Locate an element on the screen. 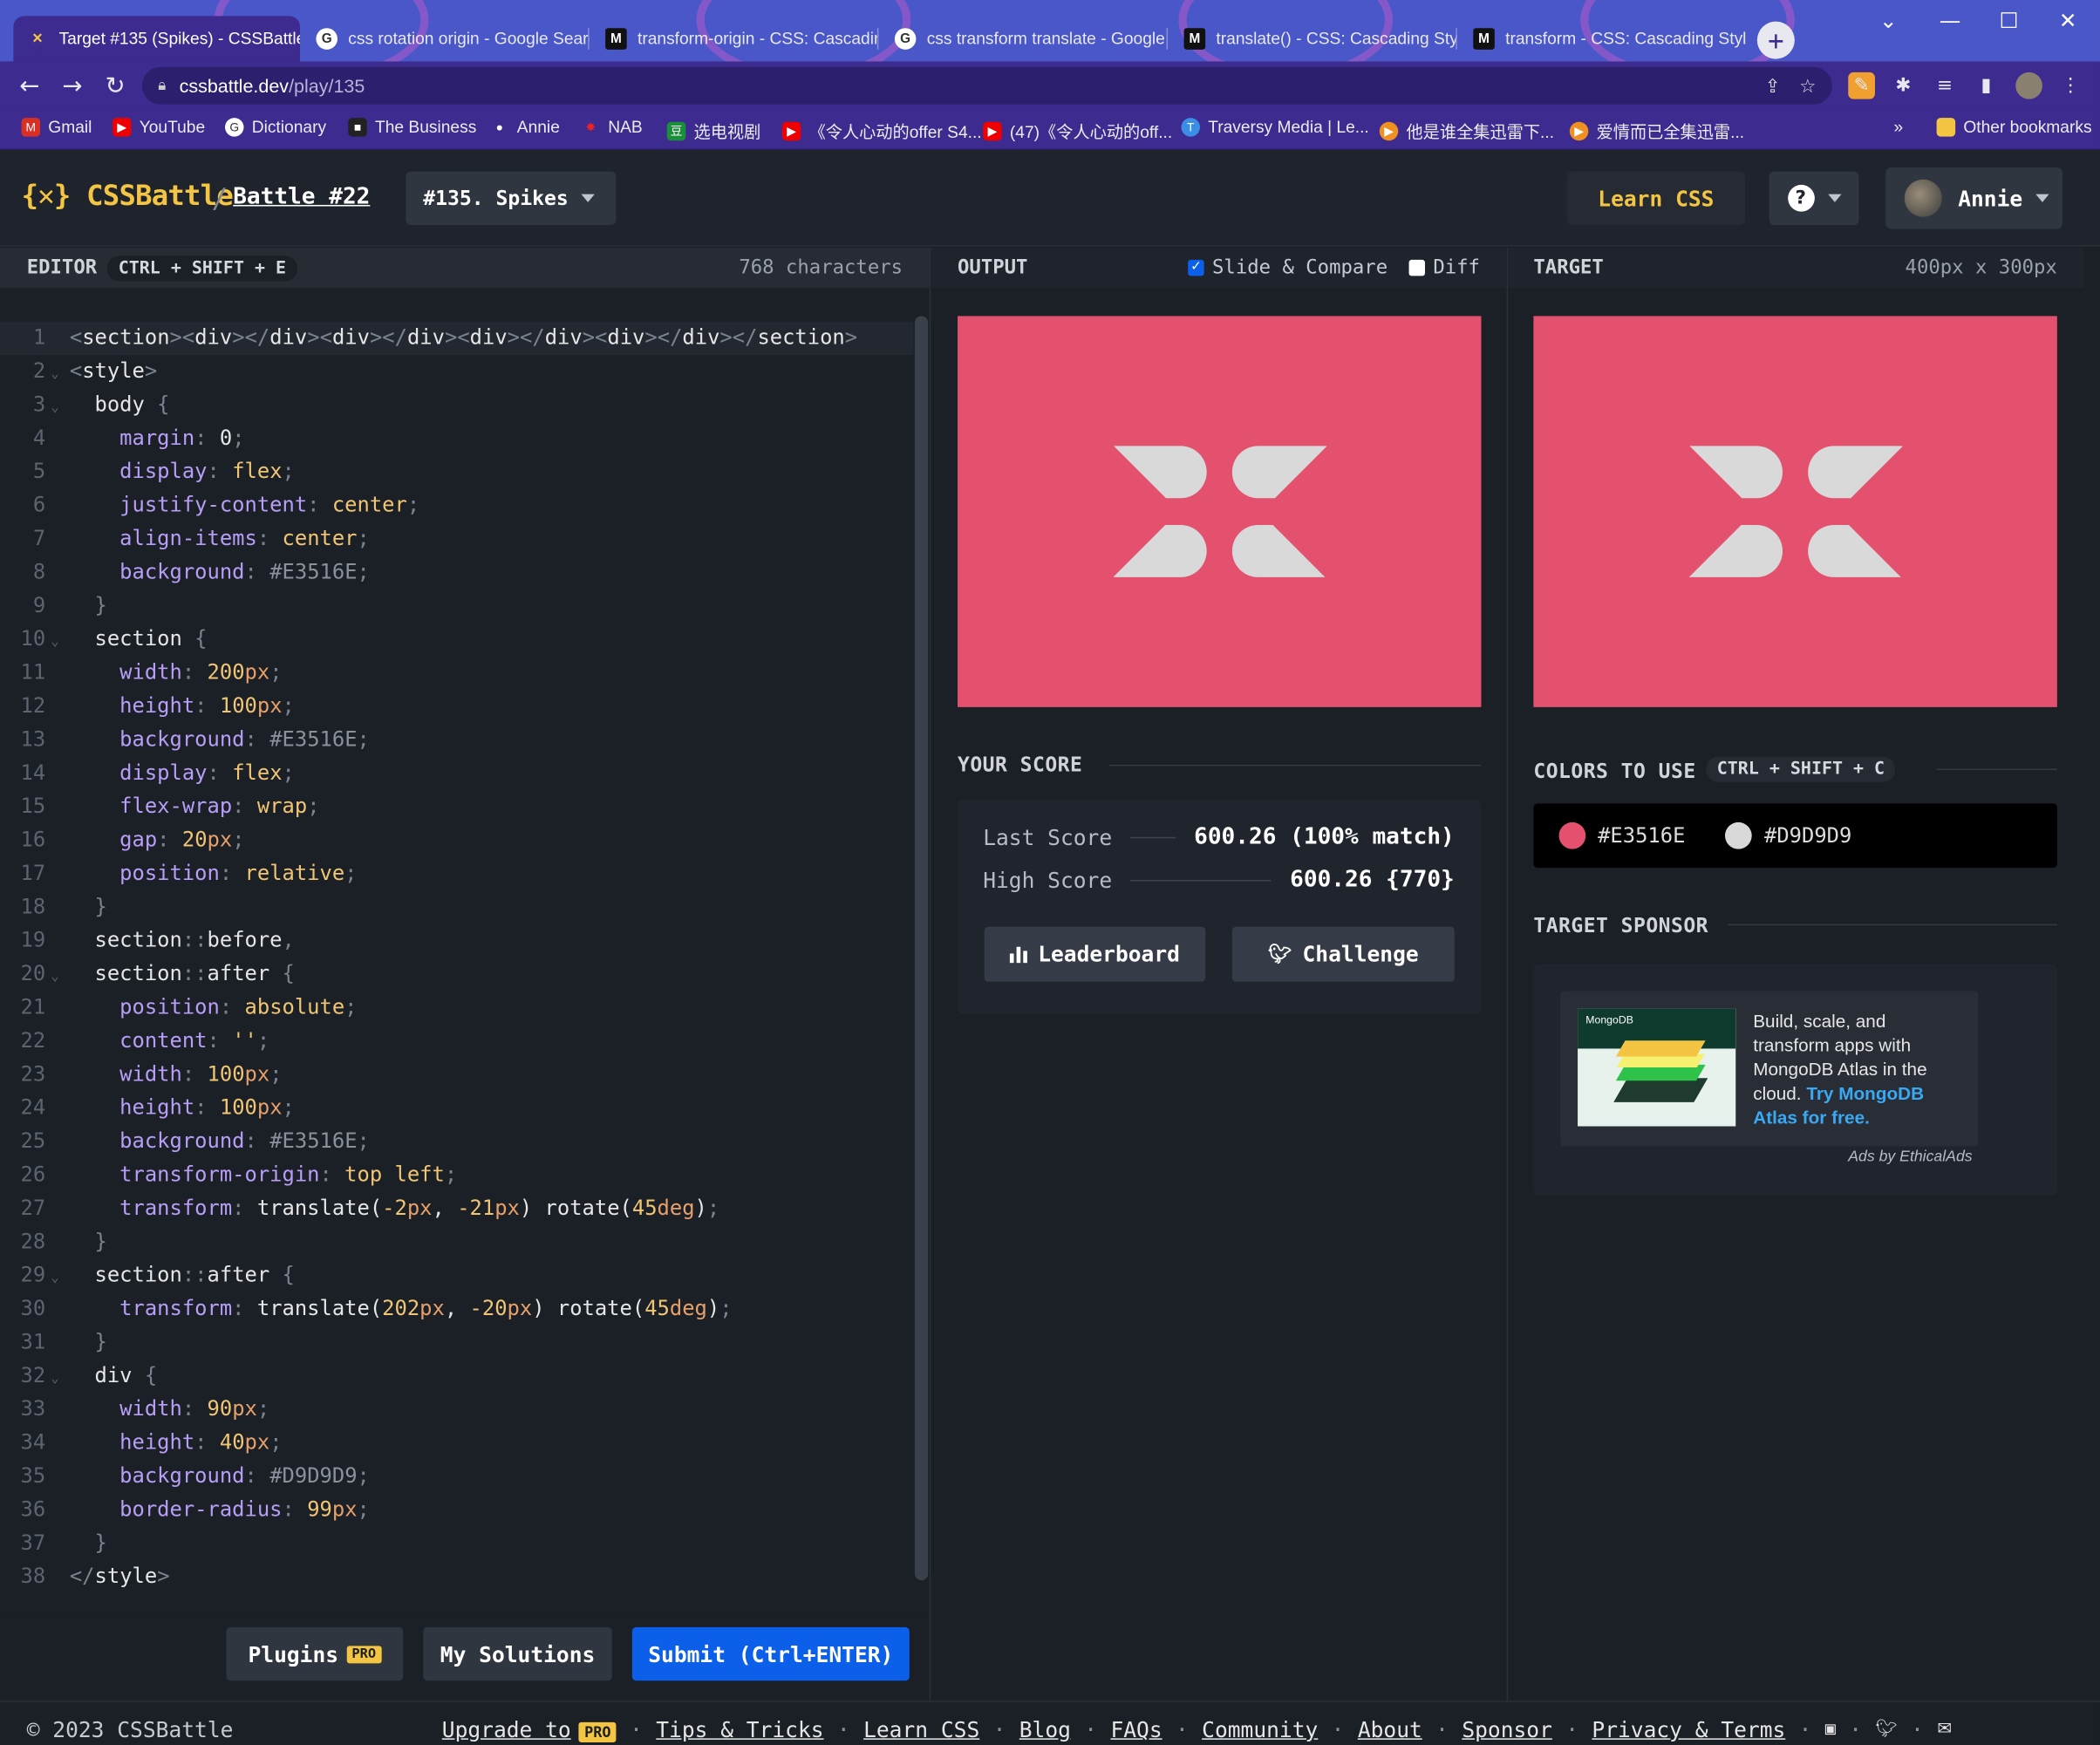  code-line: 14 display: flex; is located at coordinates (457, 773).